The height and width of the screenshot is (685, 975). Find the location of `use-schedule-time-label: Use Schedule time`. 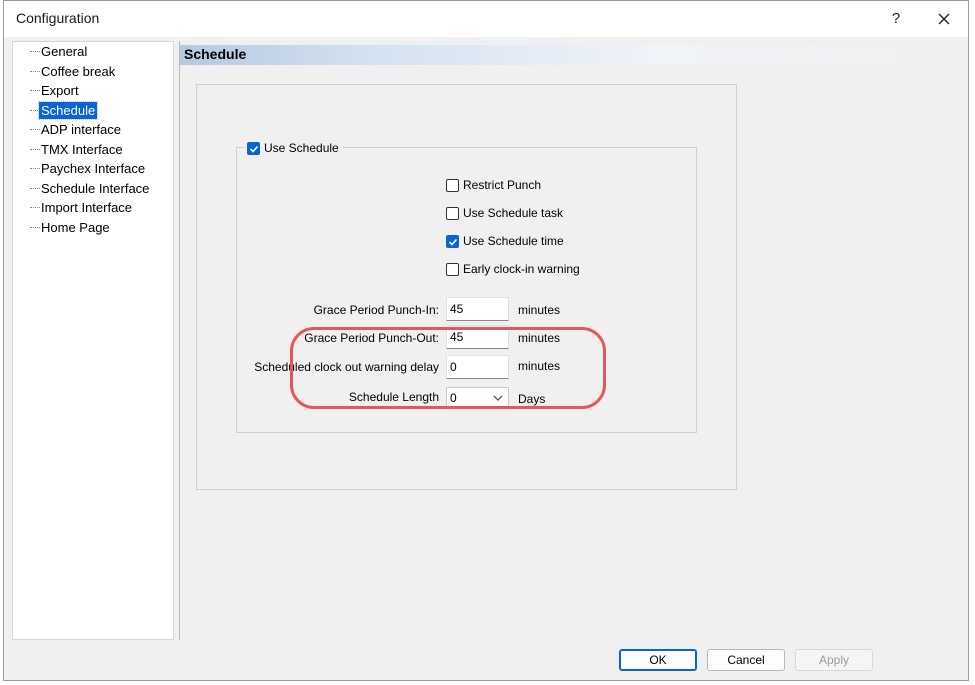

use-schedule-time-label: Use Schedule time is located at coordinates (513, 241).